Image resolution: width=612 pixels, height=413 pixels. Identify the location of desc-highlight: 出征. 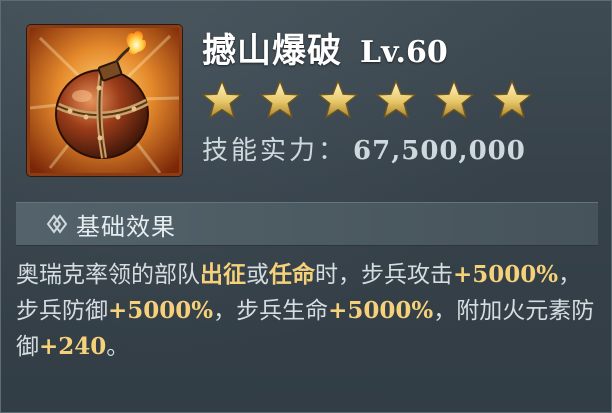
(223, 275).